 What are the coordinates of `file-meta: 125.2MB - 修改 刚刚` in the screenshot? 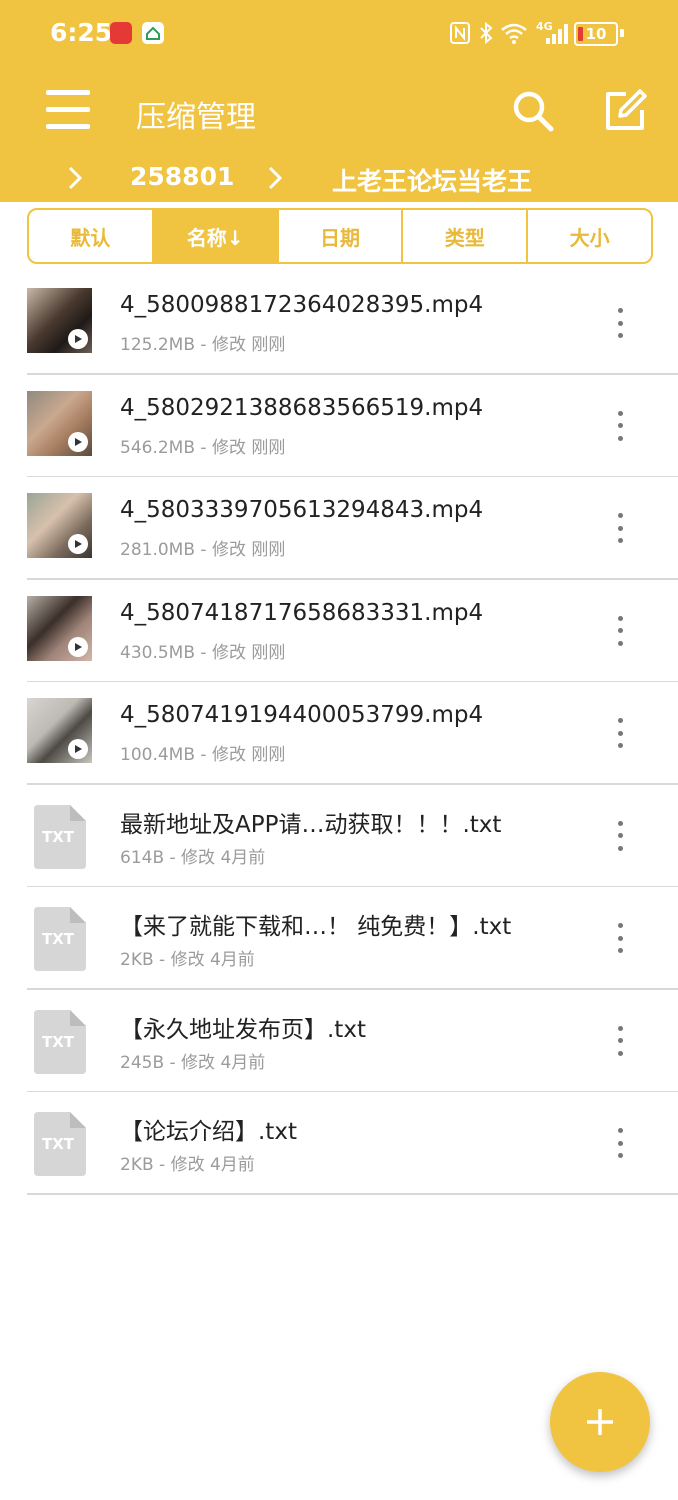 It's located at (203, 345).